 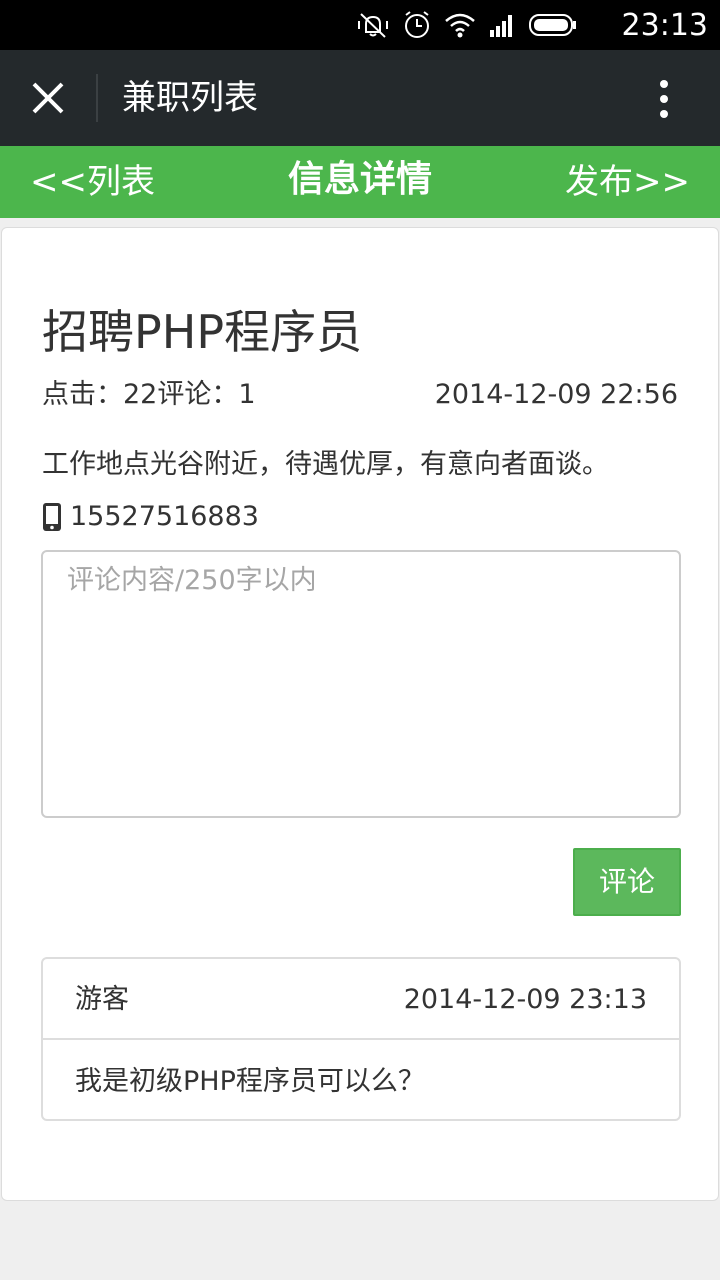 What do you see at coordinates (360, 182) in the screenshot?
I see `nav-bar: <<列表 信息详情 发布>>` at bounding box center [360, 182].